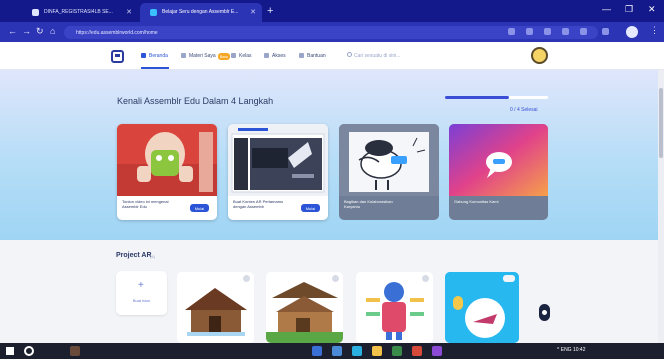 Image resolution: width=664 pixels, height=359 pixels. I want to click on search-icon, so click(29, 351).